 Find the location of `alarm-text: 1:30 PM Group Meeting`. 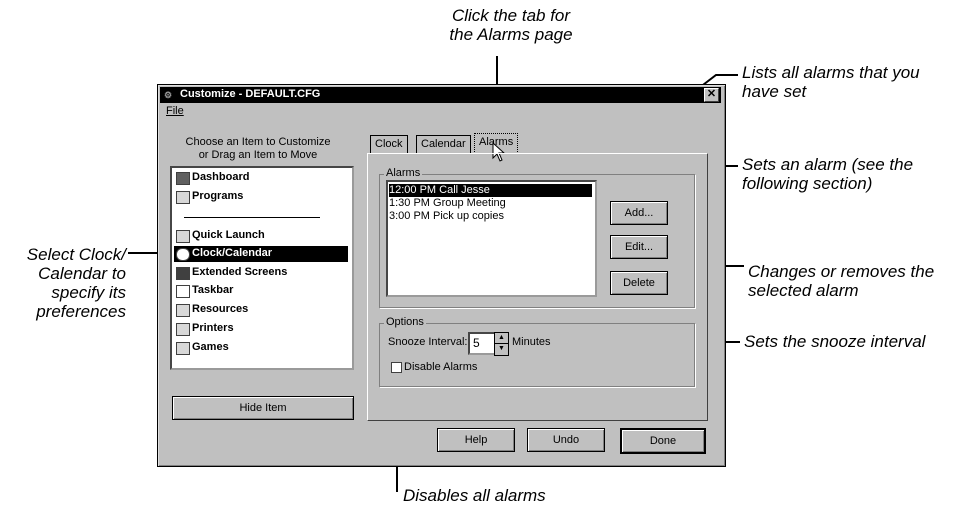

alarm-text: 1:30 PM Group Meeting is located at coordinates (447, 203).